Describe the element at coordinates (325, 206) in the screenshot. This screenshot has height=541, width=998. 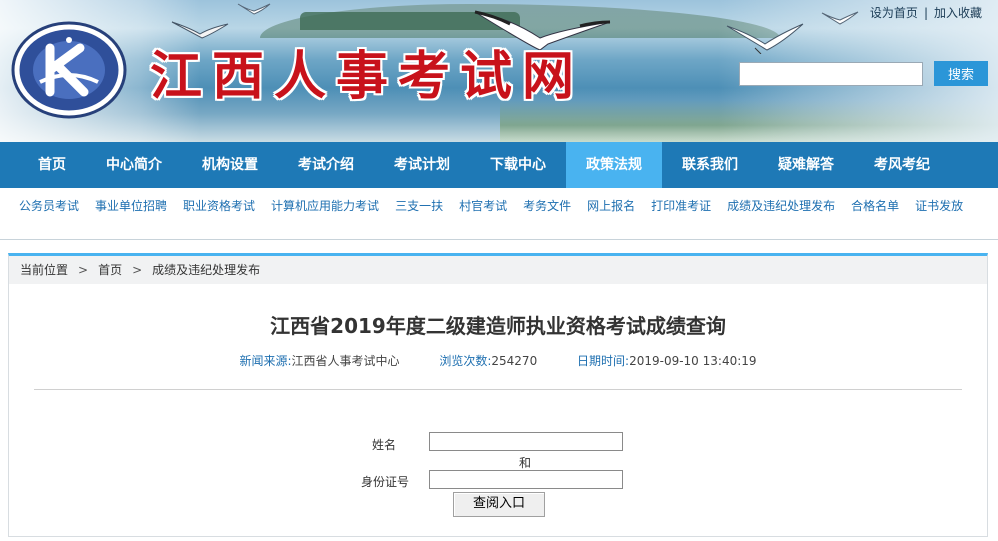
I see `subnav-computer-skills: 计算机应用能力考试` at that location.